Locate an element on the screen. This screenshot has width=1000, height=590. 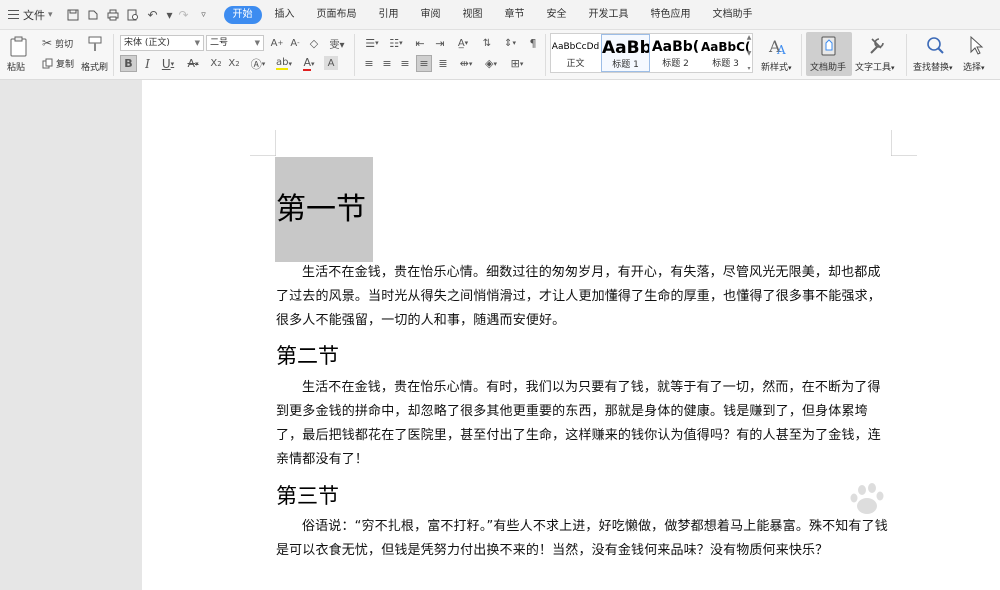
increase-indent-icon: ⇥ is located at coordinates (440, 43).